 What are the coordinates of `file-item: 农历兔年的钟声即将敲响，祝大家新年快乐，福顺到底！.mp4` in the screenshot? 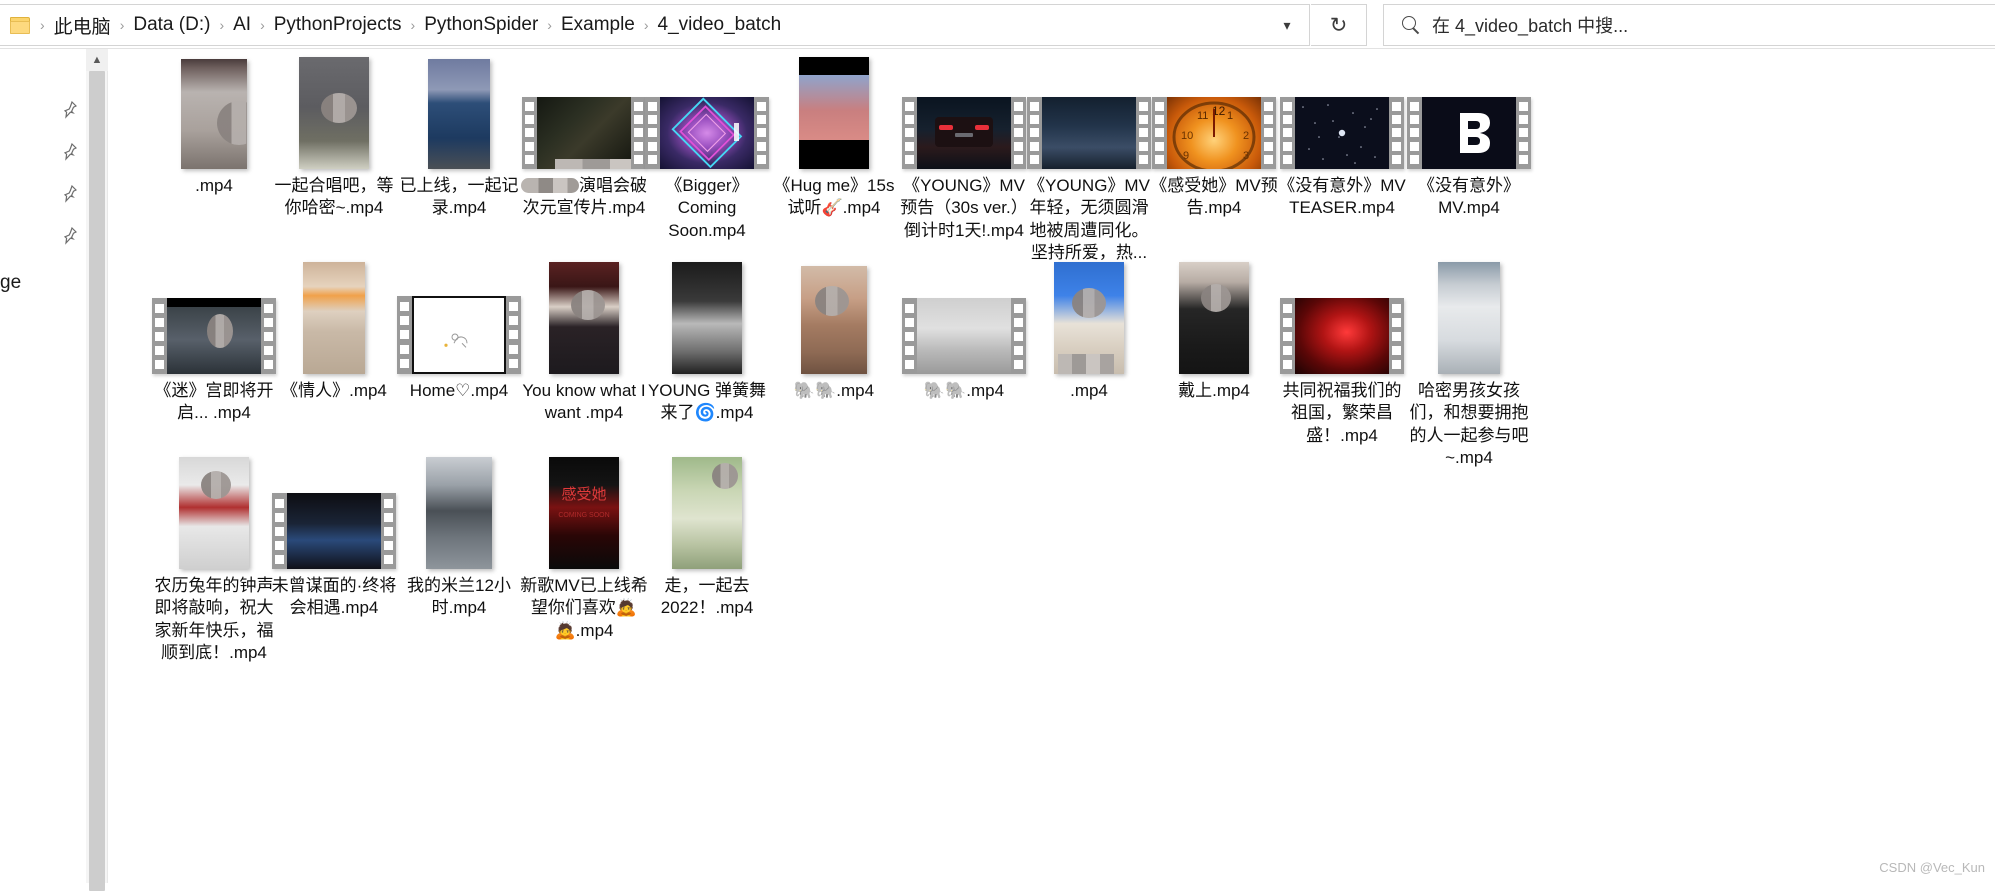 It's located at (214, 557).